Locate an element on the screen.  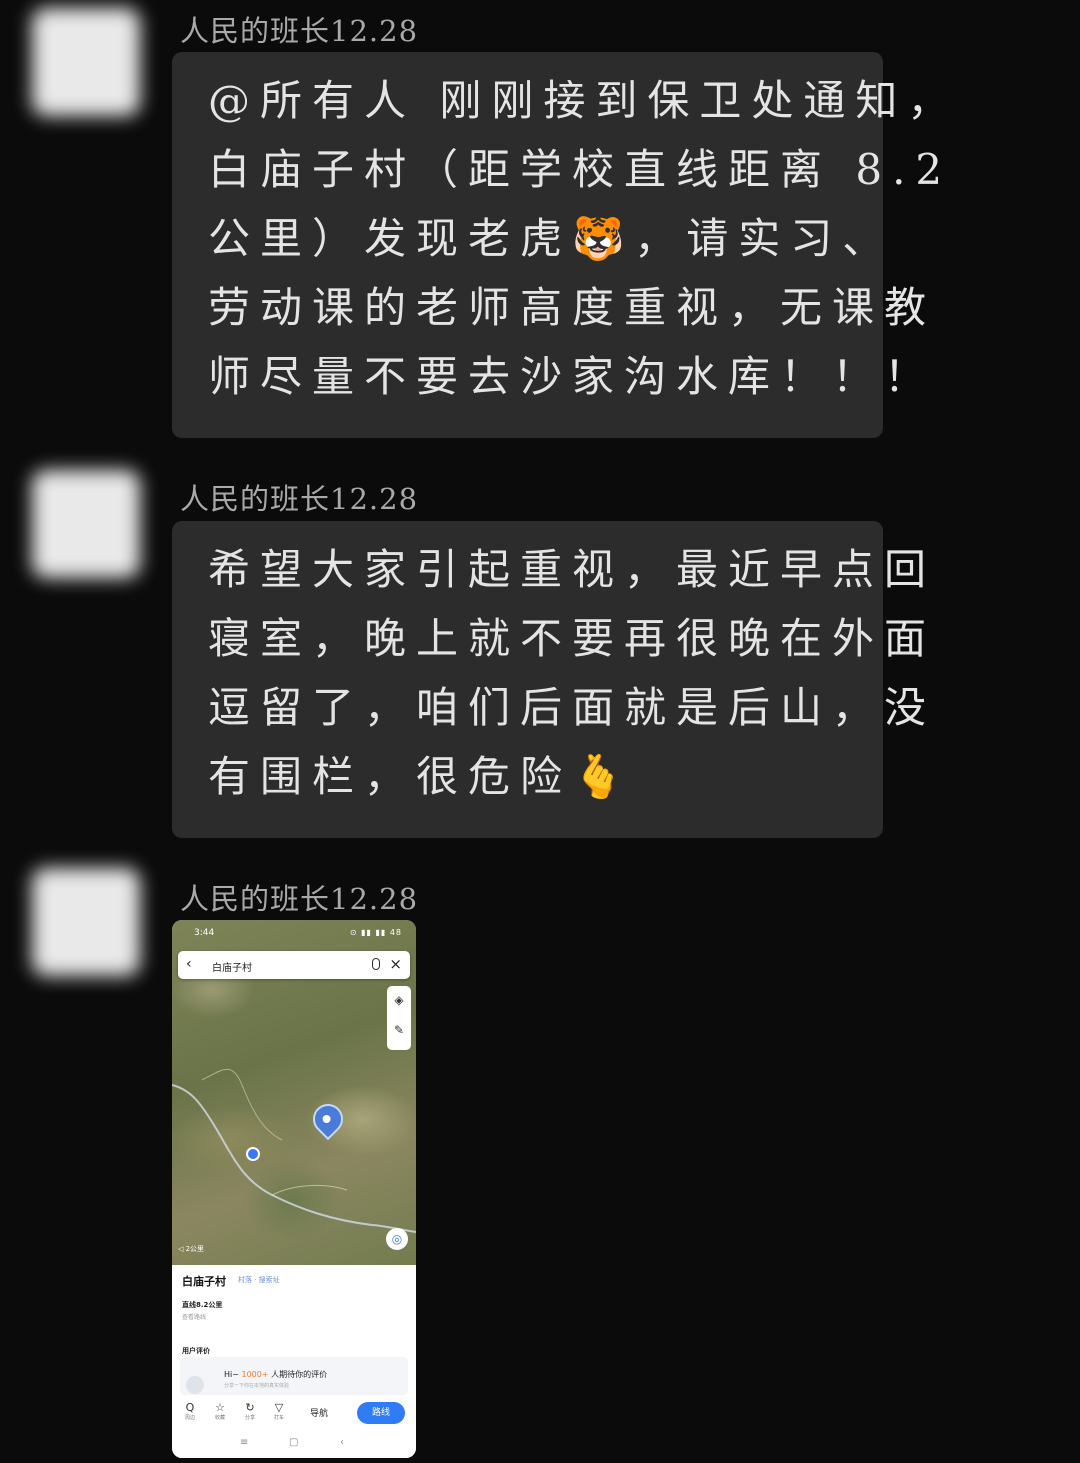
taxi-icon: ▽ is located at coordinates (279, 1407).